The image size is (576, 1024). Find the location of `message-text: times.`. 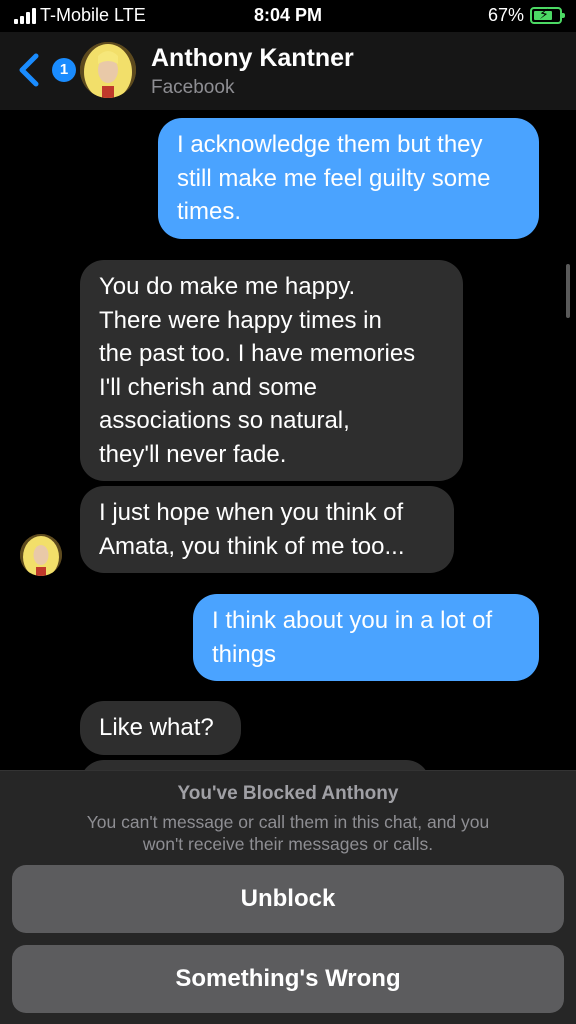

message-text: times. is located at coordinates (209, 211).